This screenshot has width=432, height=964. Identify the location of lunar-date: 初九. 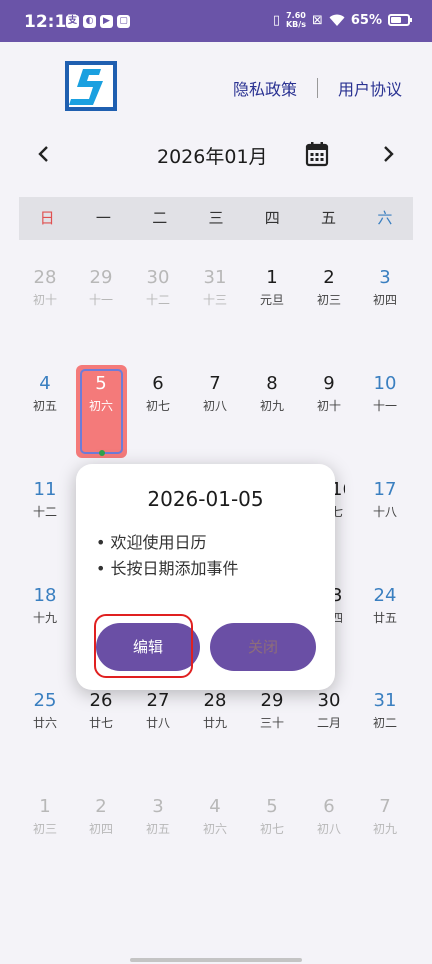
(271, 406).